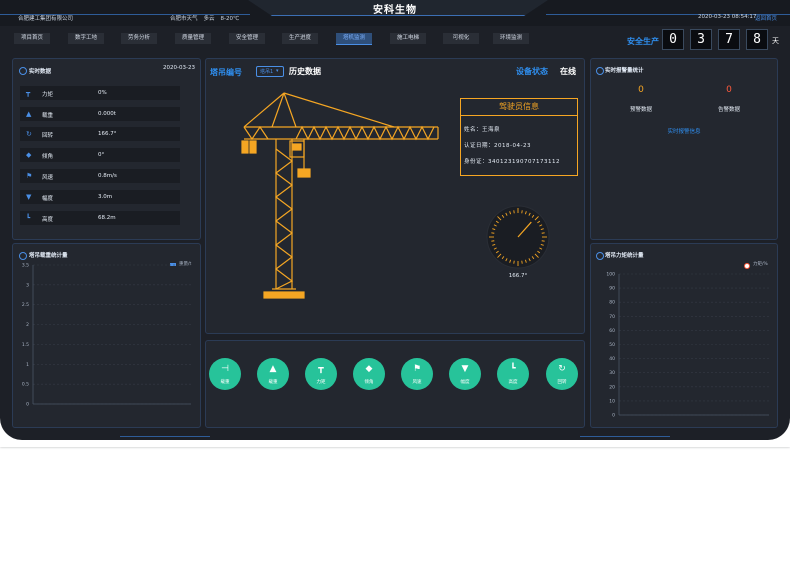 The image size is (798, 577). I want to click on data-value: 0.000t, so click(107, 114).